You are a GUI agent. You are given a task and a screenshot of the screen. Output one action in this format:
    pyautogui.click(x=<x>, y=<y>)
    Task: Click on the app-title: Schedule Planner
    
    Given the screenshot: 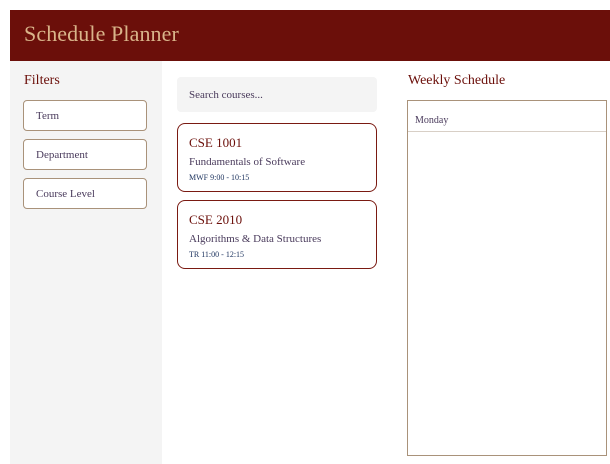 What is the action you would take?
    pyautogui.click(x=101, y=33)
    